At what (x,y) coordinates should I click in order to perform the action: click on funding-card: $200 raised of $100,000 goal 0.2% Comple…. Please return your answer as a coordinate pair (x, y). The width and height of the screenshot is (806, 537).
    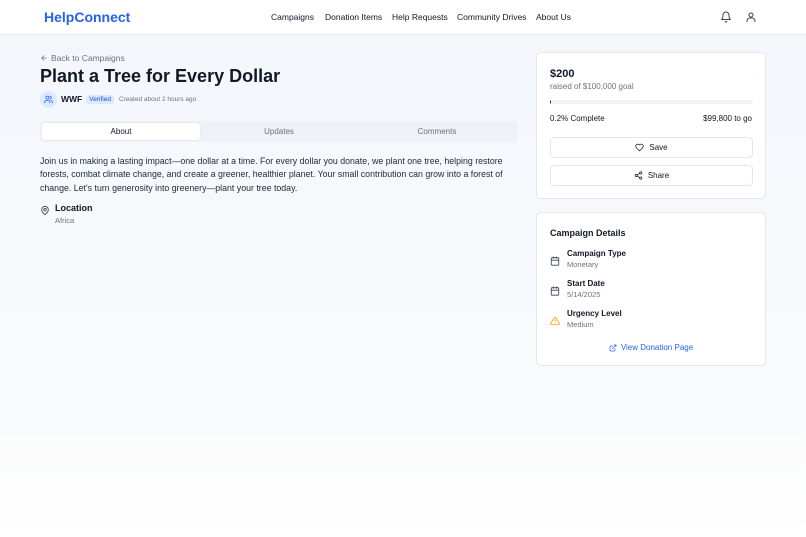
    Looking at the image, I should click on (651, 125).